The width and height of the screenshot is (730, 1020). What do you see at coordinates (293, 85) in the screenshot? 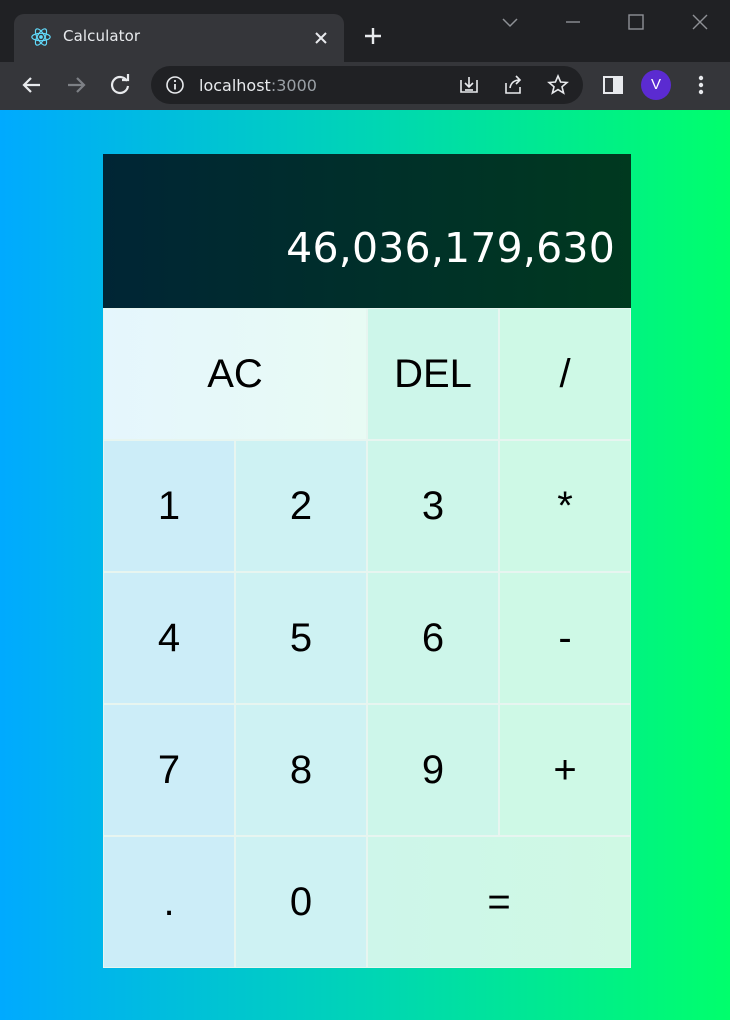
I see `url-port: :3000` at bounding box center [293, 85].